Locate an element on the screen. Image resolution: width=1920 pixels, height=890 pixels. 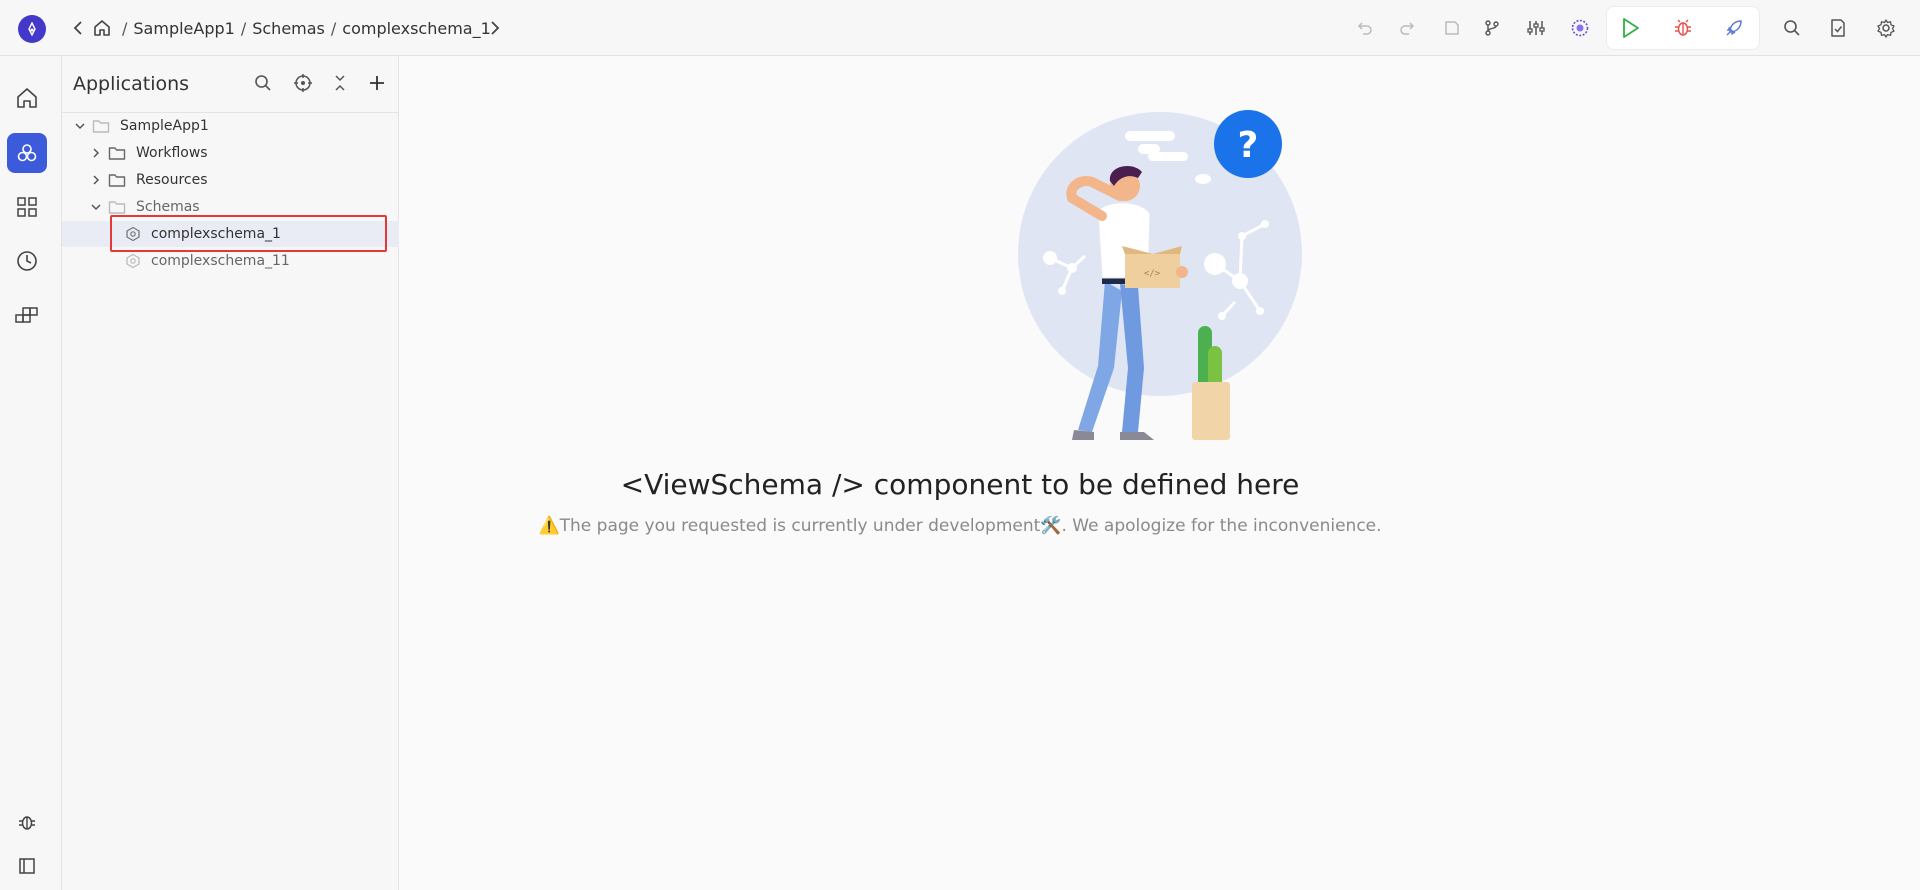
breadcrumb: / SampleApp1 / Schemas / complexschema_1 is located at coordinates (303, 28).